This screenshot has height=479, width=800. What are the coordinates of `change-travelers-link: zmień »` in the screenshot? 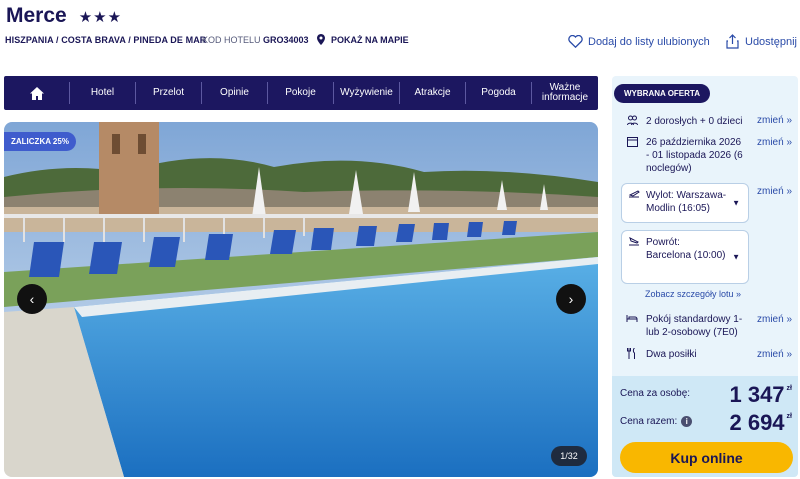 It's located at (774, 120).